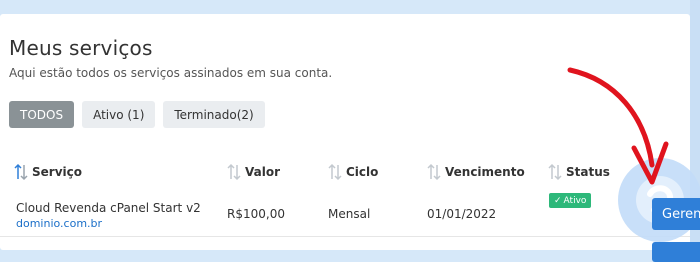 The width and height of the screenshot is (700, 262). Describe the element at coordinates (108, 208) in the screenshot. I see `service-name: Cloud Revenda cPanel Start v2` at that location.